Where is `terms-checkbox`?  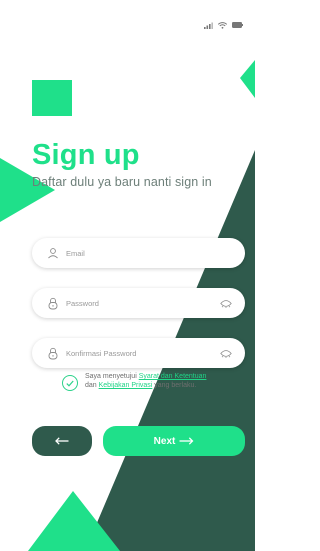
terms-checkbox is located at coordinates (70, 383).